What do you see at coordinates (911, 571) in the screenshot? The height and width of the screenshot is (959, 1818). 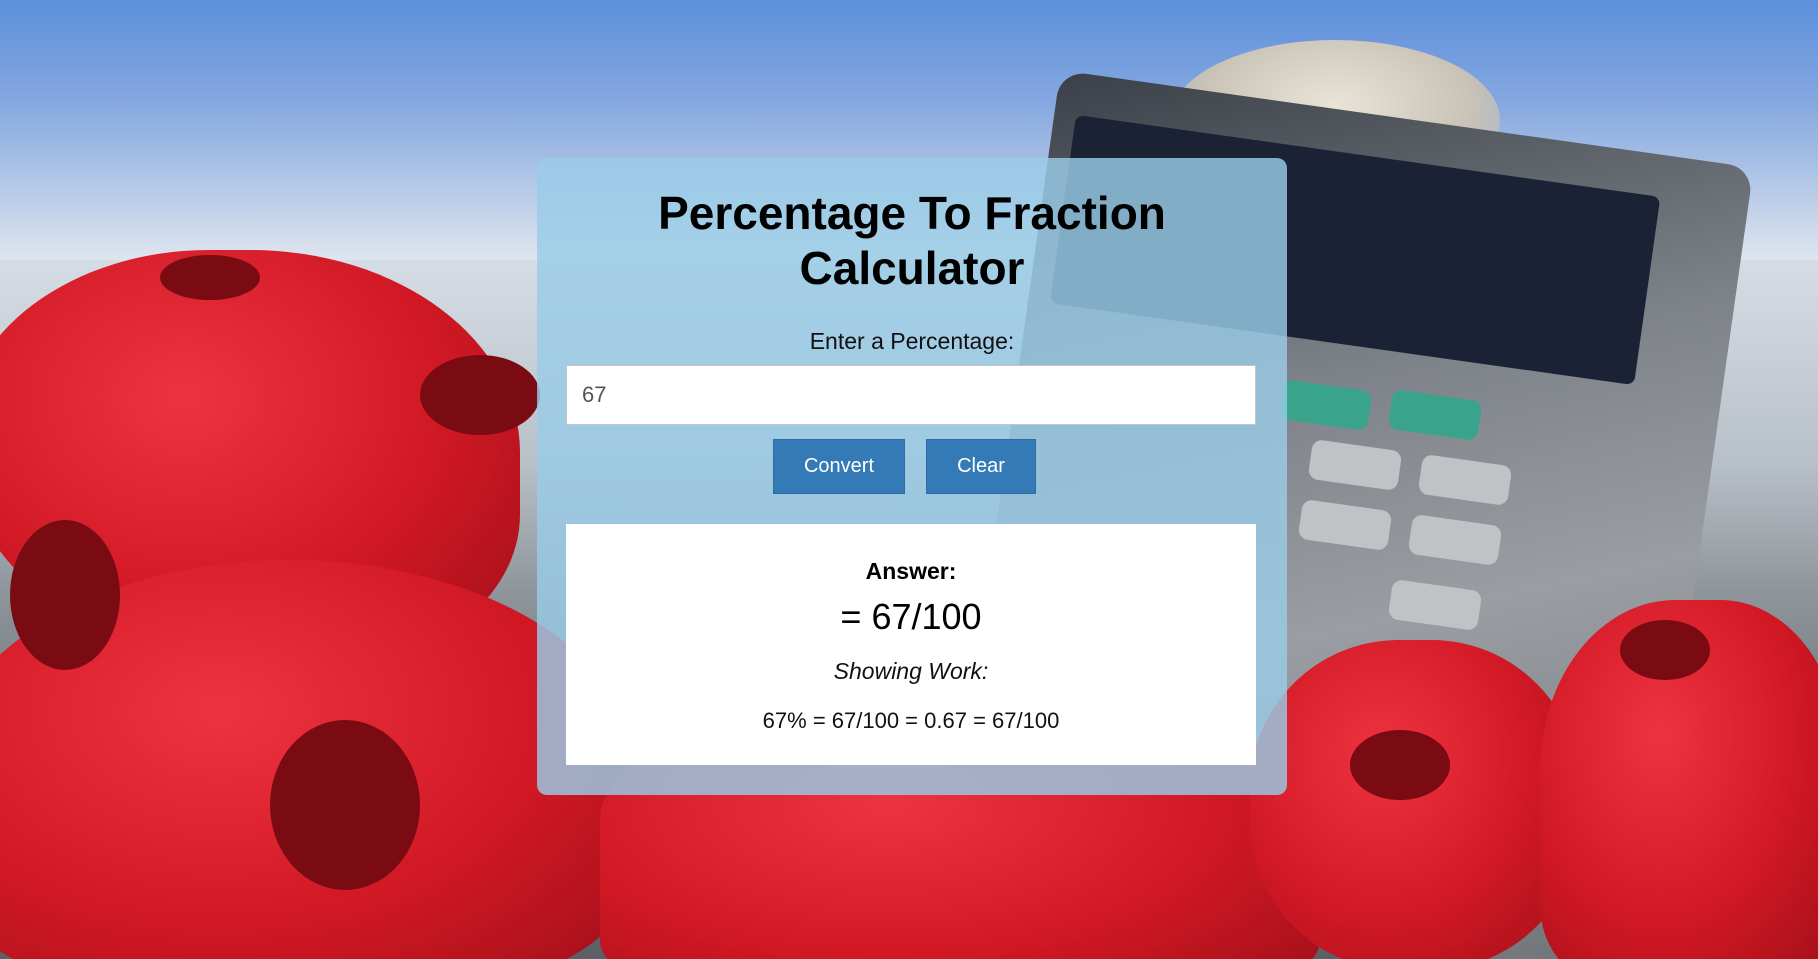 I see `answer-label: Answer:` at bounding box center [911, 571].